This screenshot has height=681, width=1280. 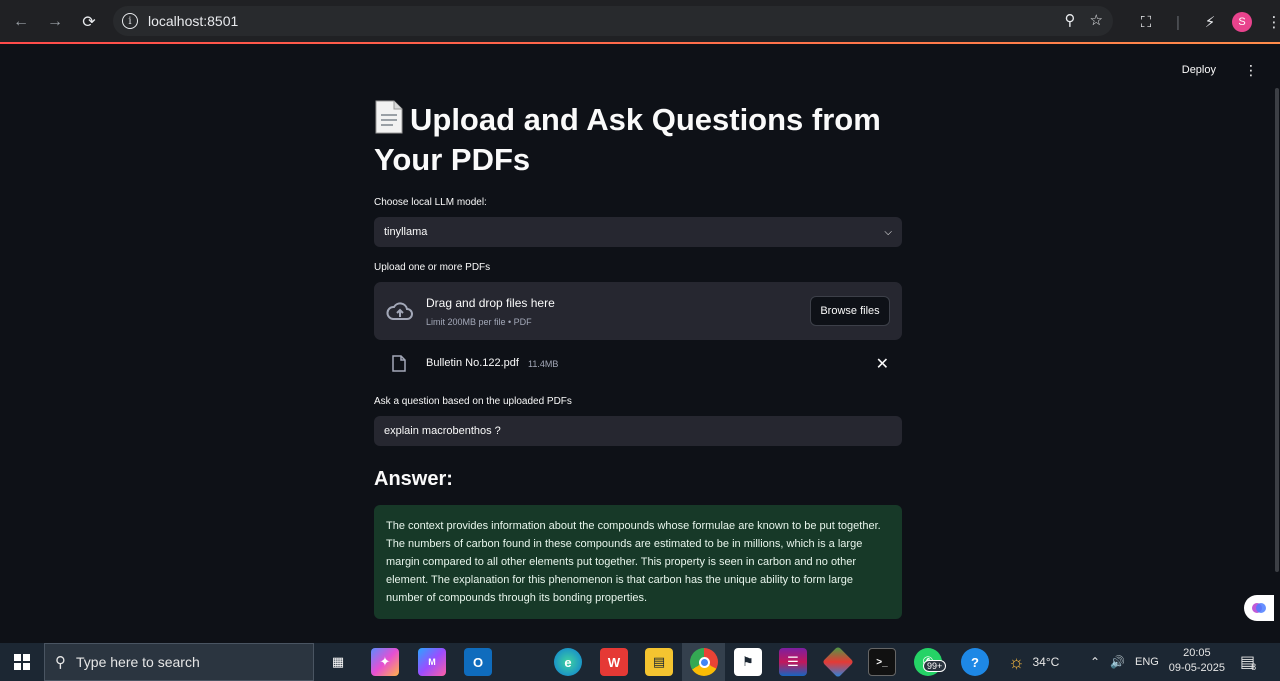 What do you see at coordinates (21, 22) in the screenshot?
I see `back-icon: ←` at bounding box center [21, 22].